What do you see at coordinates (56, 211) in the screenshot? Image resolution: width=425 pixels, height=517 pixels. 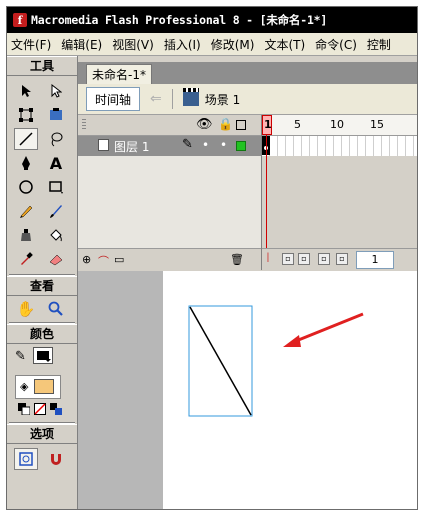 I see `brush-tool-icon` at bounding box center [56, 211].